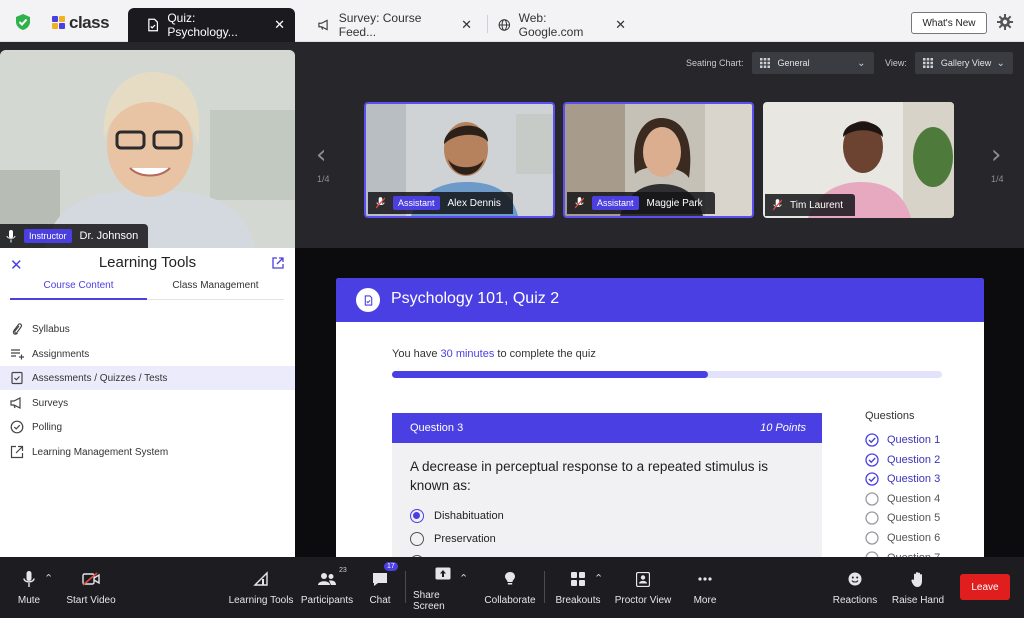 The width and height of the screenshot is (1024, 618). What do you see at coordinates (1005, 22) in the screenshot?
I see `gear-icon` at bounding box center [1005, 22].